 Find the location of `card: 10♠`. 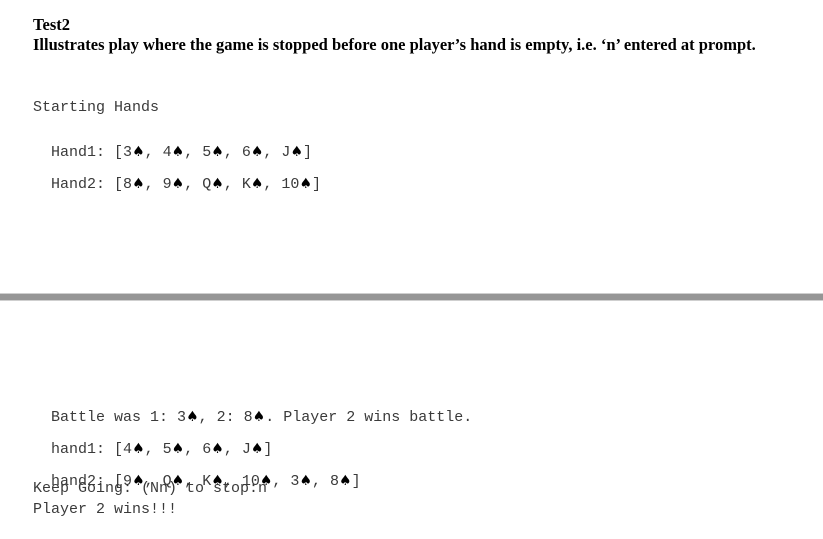

card: 10♠ is located at coordinates (296, 184).